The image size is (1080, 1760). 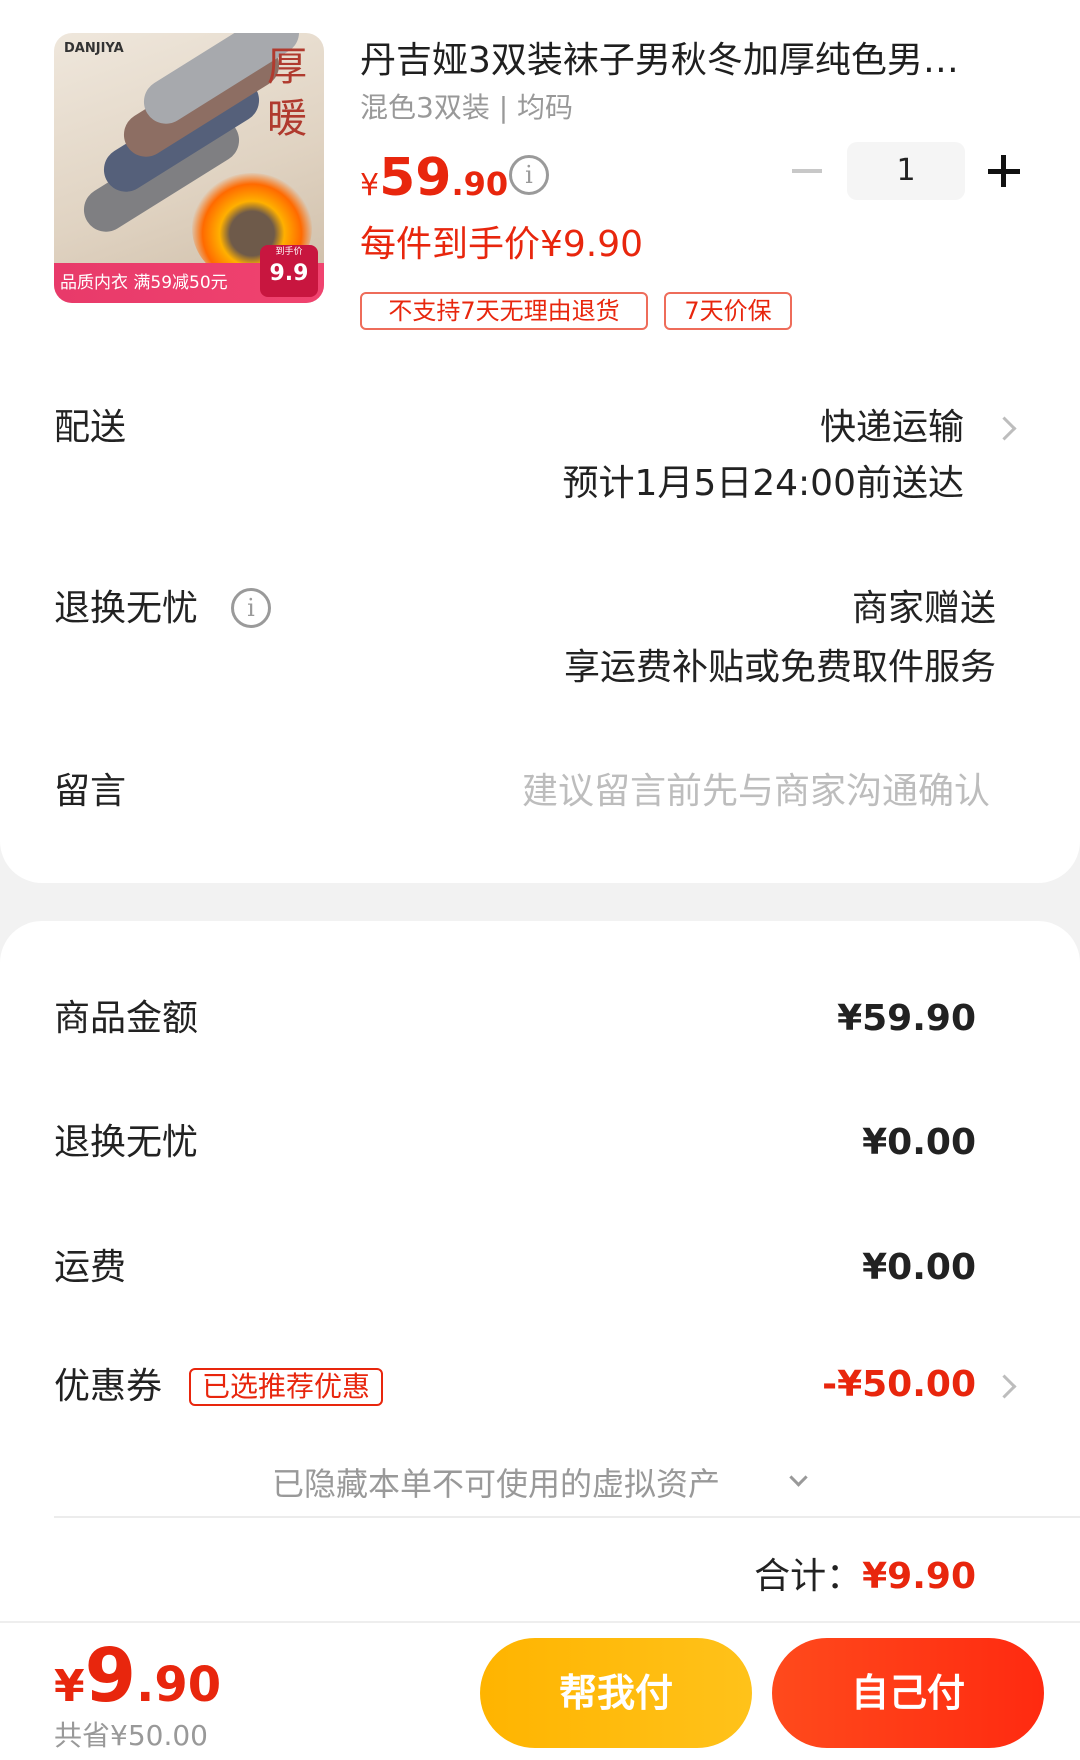 I want to click on price-protect-tag: 7天价保, so click(x=728, y=311).